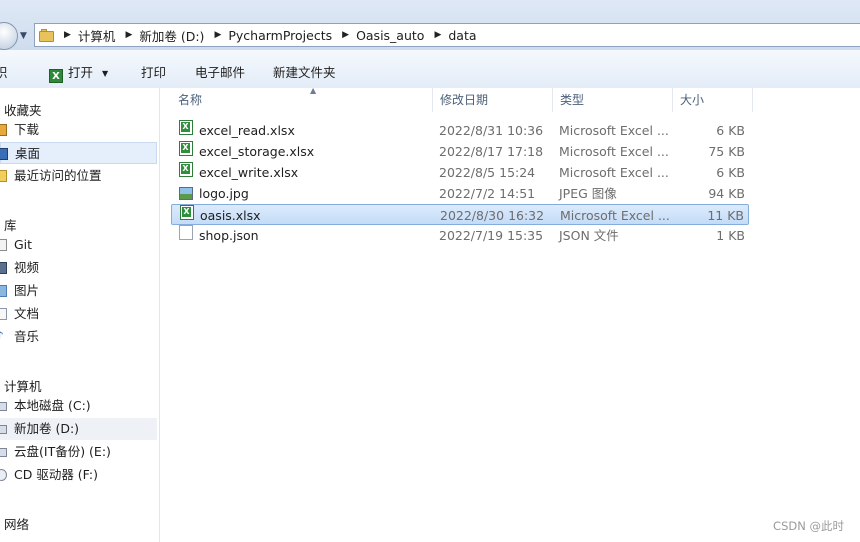  What do you see at coordinates (692, 100) in the screenshot?
I see `column-header-label: 大小` at bounding box center [692, 100].